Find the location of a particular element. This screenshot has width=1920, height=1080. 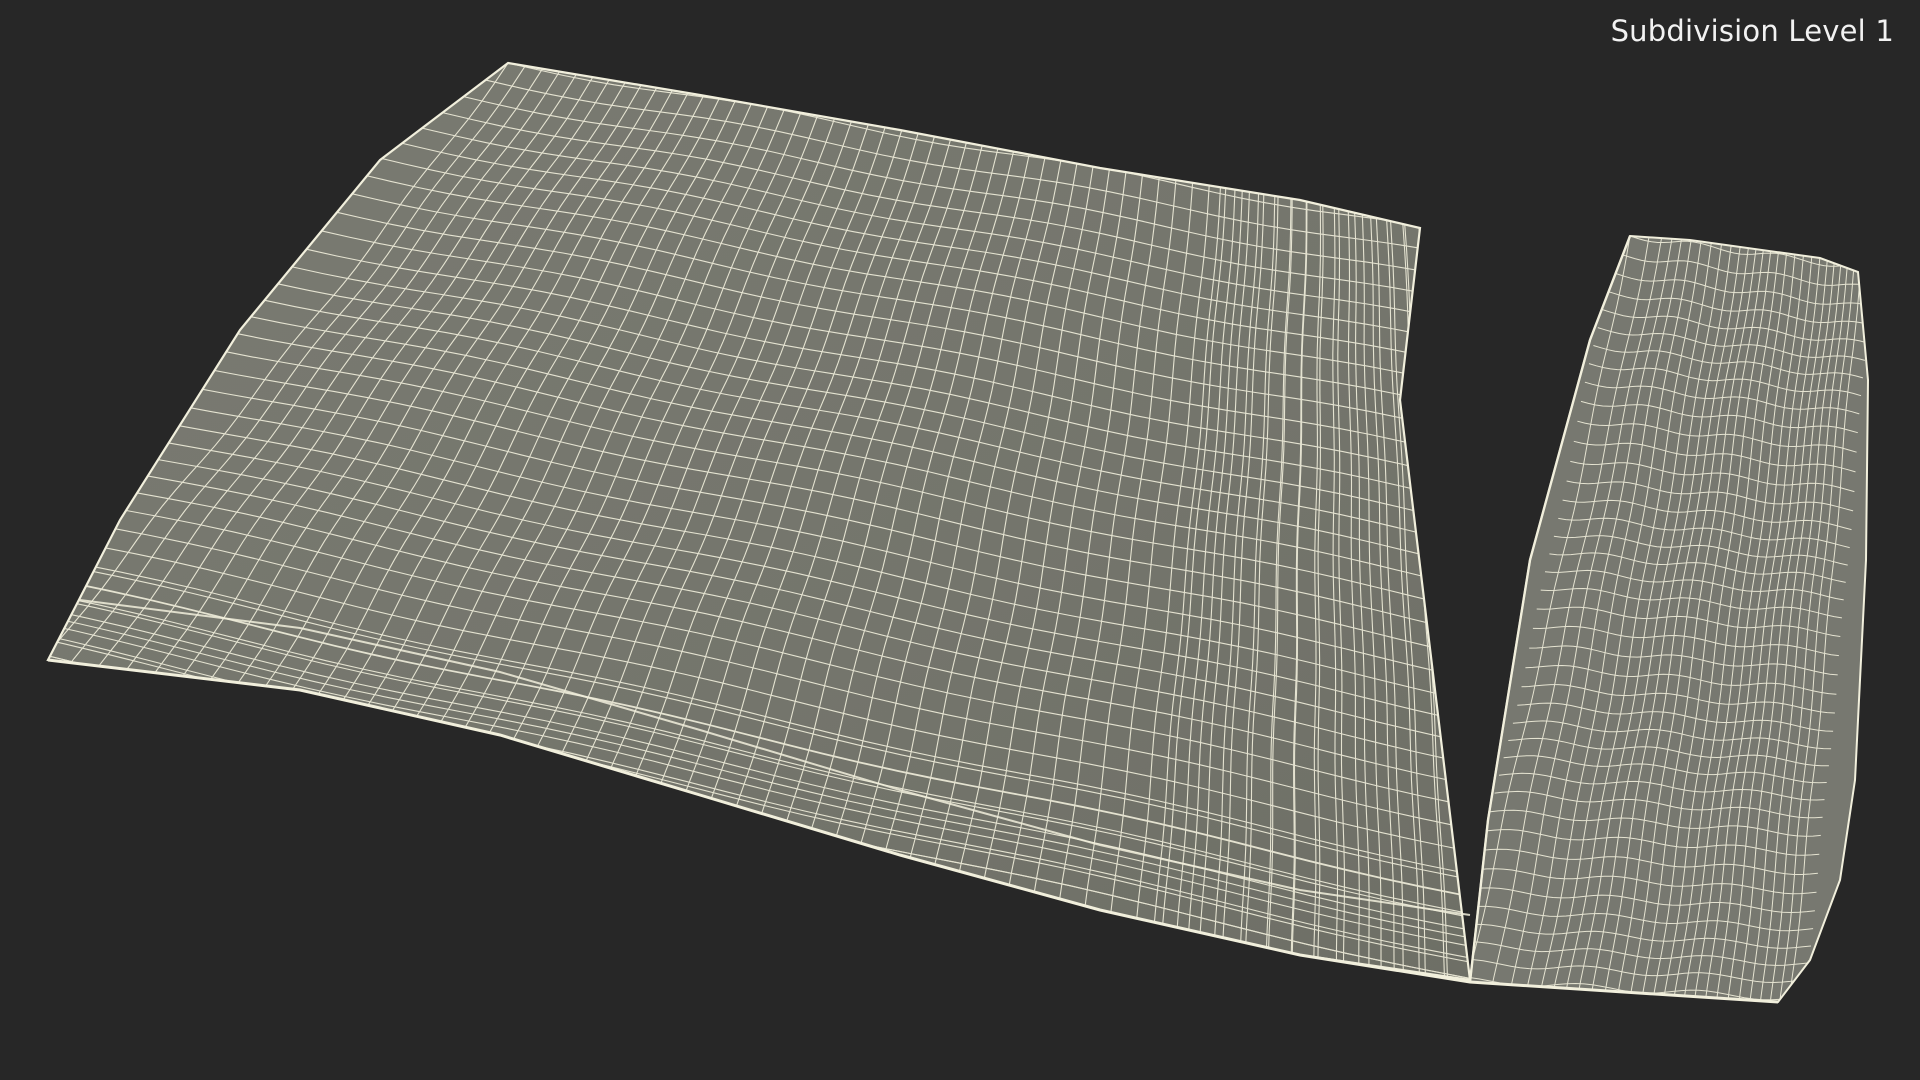

pillow-flap is located at coordinates (1669, 619).